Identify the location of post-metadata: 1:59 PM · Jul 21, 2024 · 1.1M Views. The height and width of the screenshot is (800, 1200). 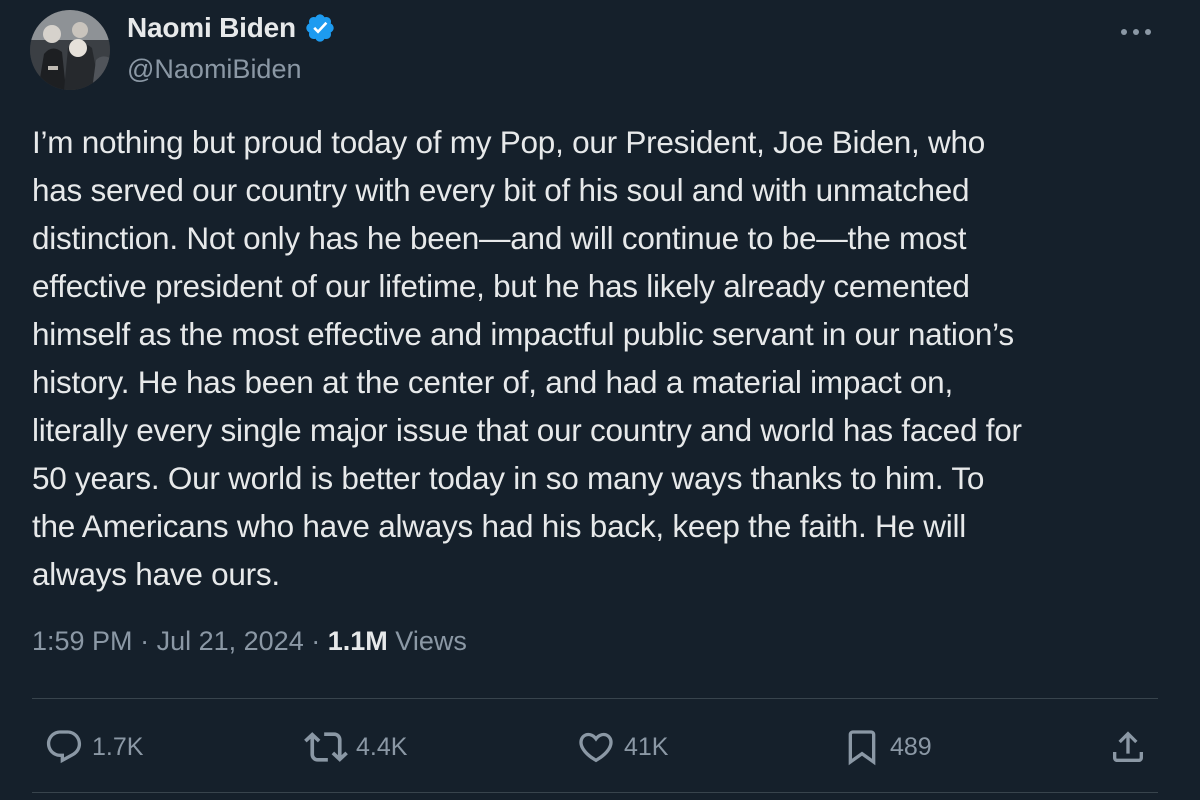
(249, 641).